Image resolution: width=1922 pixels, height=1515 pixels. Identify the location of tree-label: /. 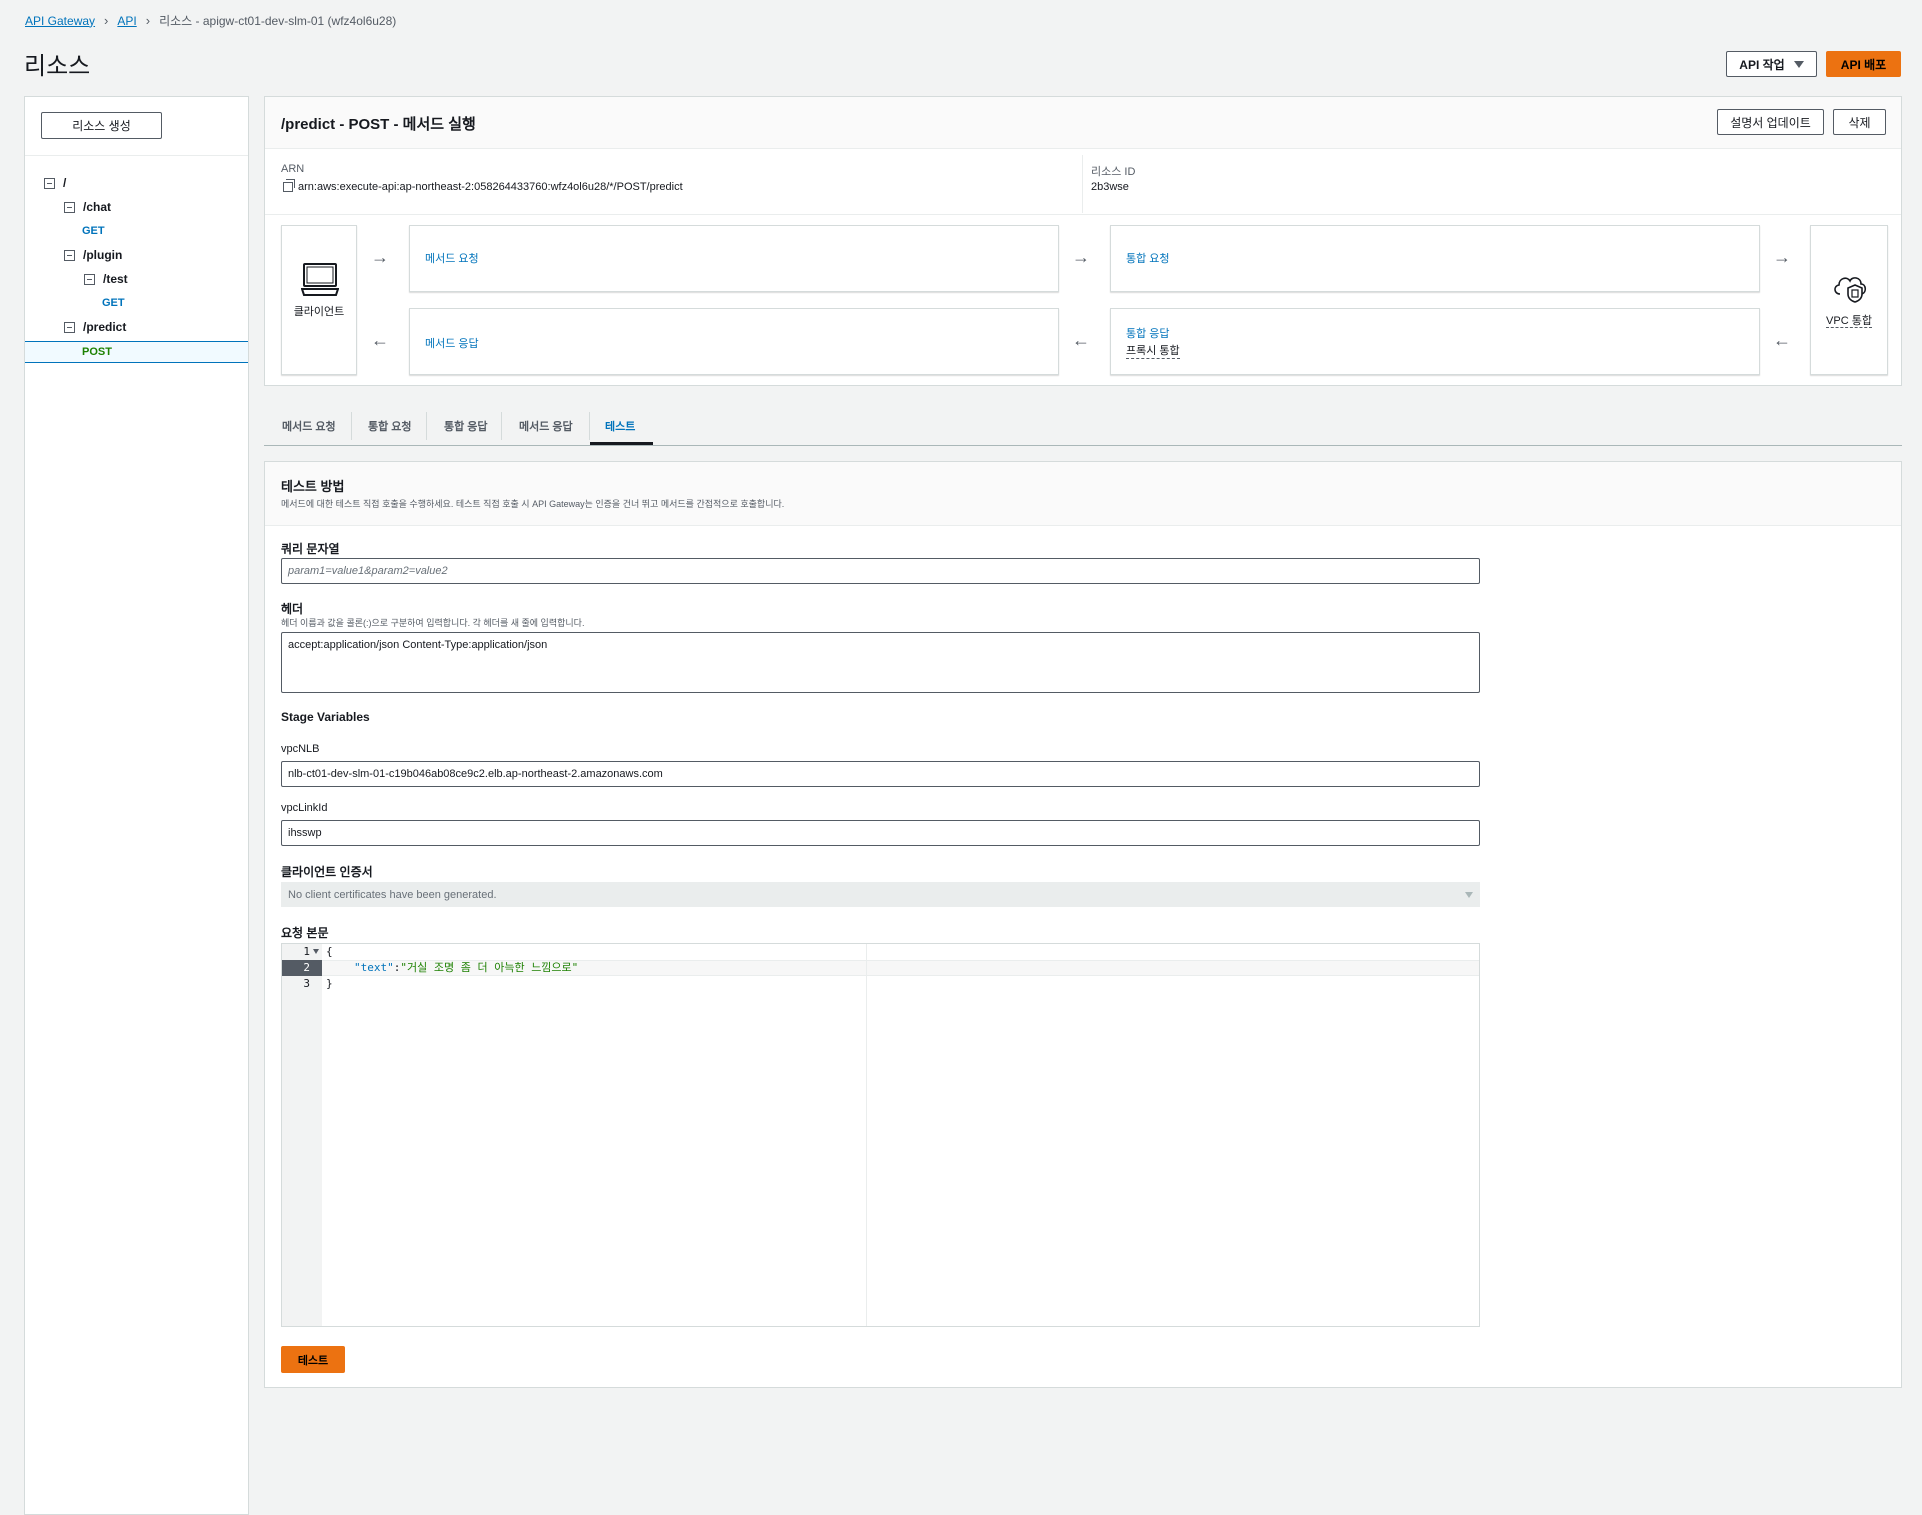
(65, 183).